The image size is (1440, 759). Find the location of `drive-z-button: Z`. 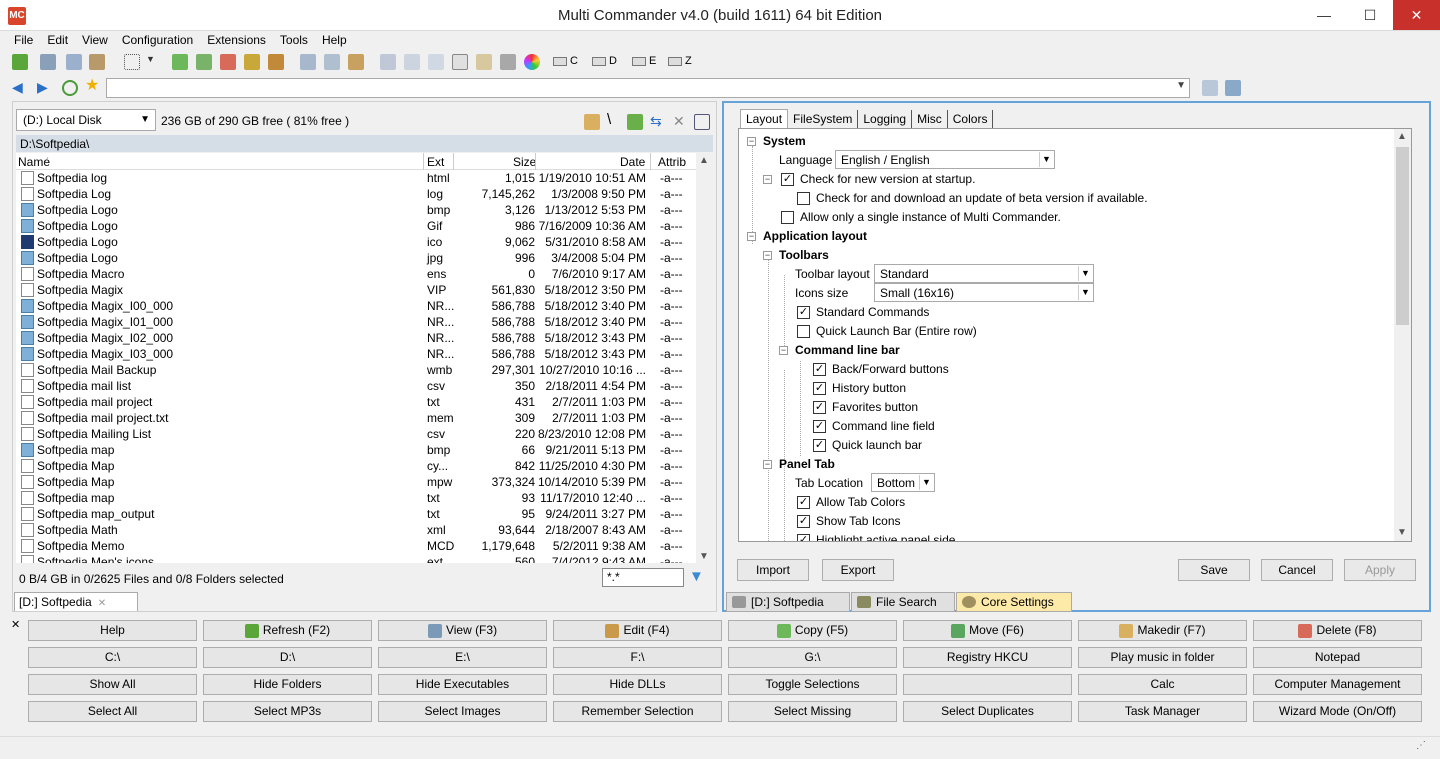

drive-z-button: Z is located at coordinates (680, 61).